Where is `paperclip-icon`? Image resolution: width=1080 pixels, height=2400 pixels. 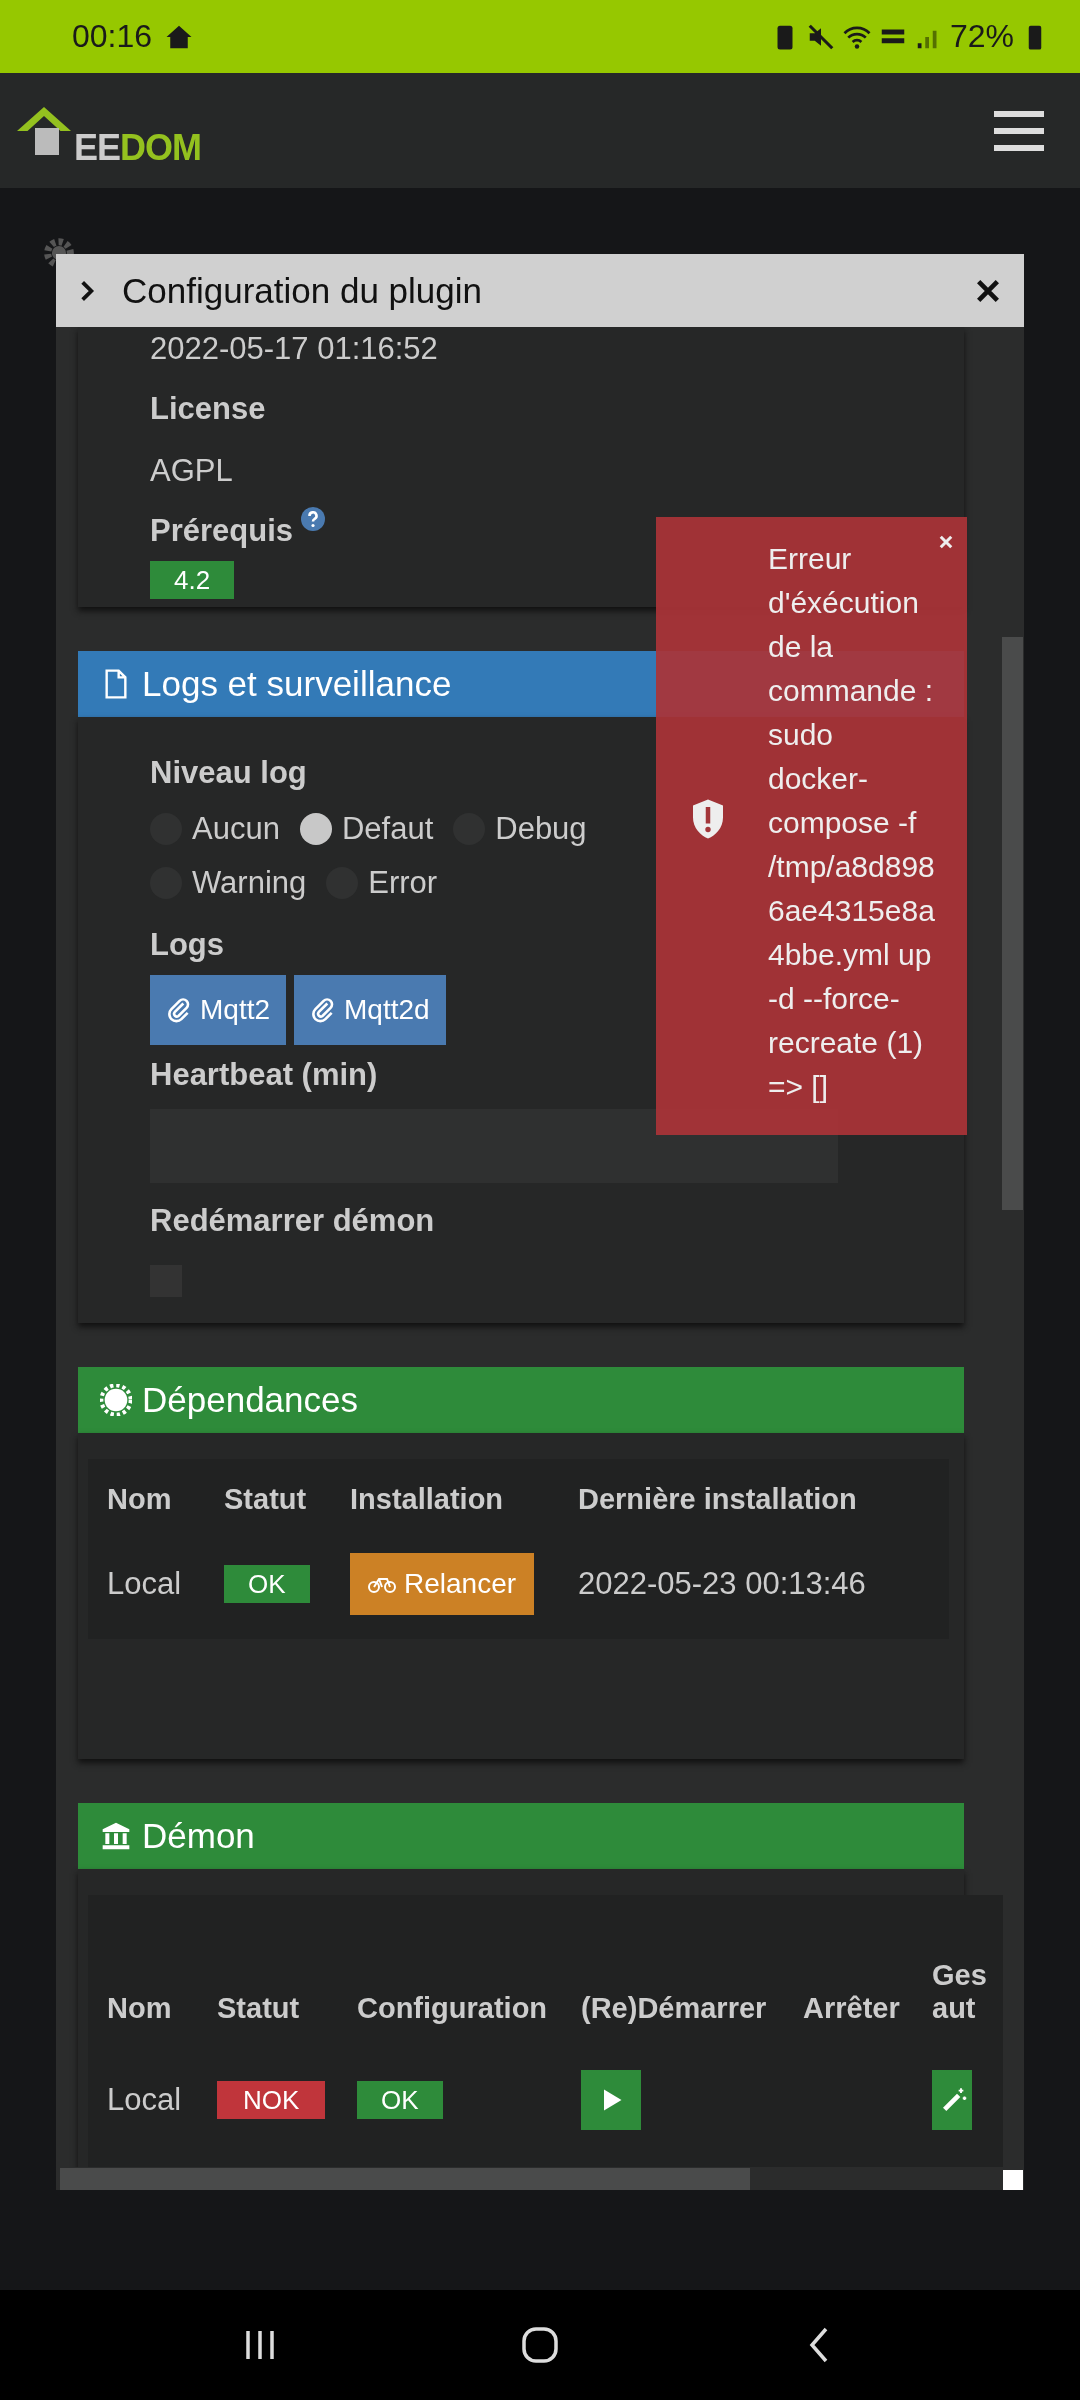
paperclip-icon is located at coordinates (179, 1010).